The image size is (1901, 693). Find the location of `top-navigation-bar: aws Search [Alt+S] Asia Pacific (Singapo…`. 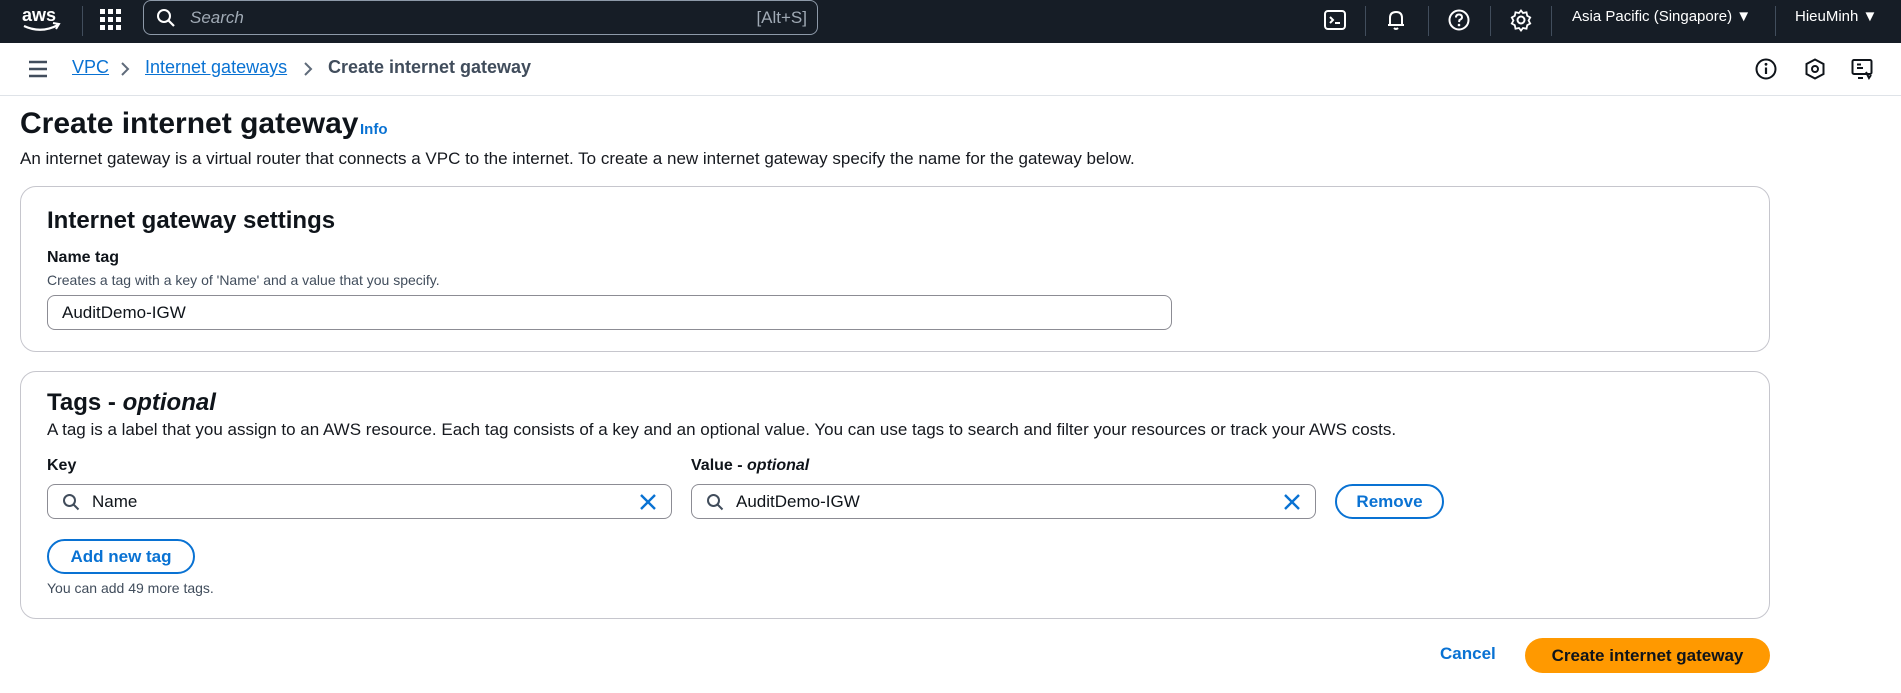

top-navigation-bar: aws Search [Alt+S] Asia Pacific (Singapo… is located at coordinates (950, 21).